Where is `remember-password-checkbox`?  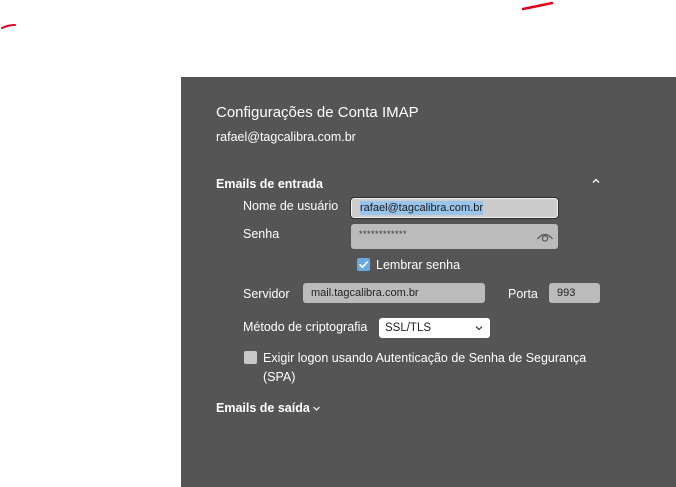
remember-password-checkbox is located at coordinates (363, 264).